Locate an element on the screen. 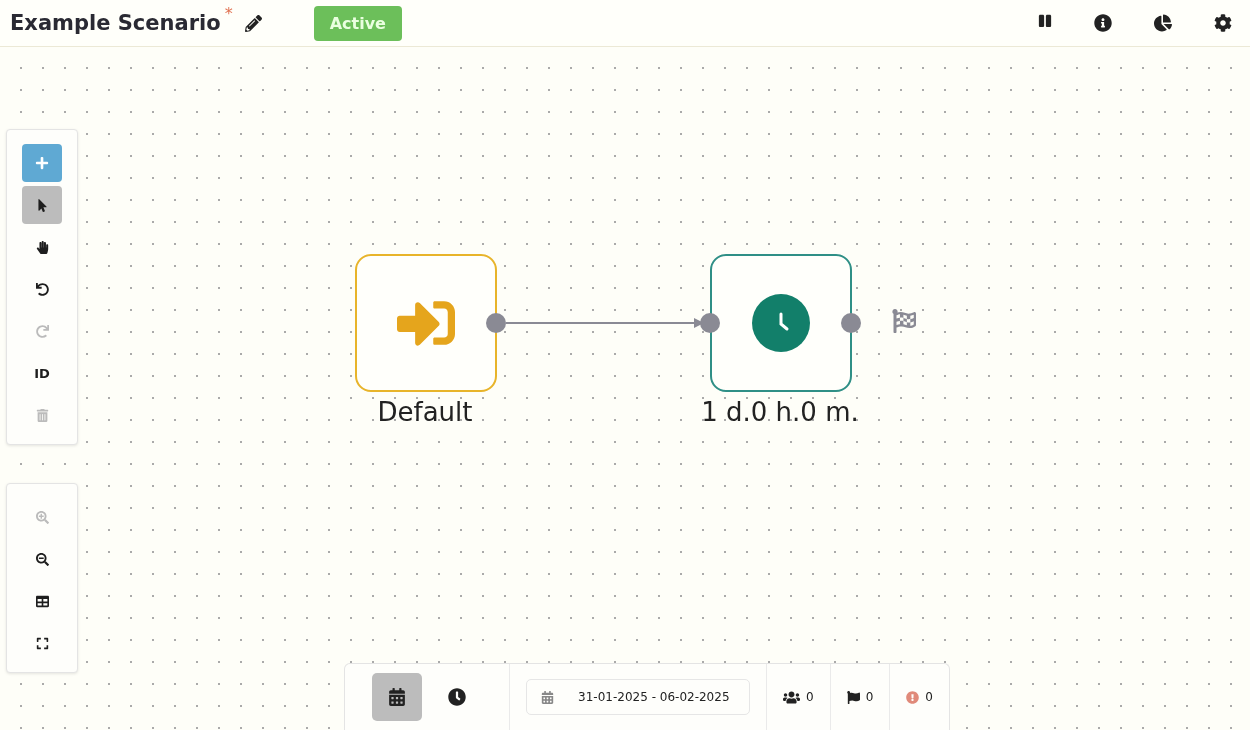 The height and width of the screenshot is (730, 1250). edit-button is located at coordinates (253, 23).